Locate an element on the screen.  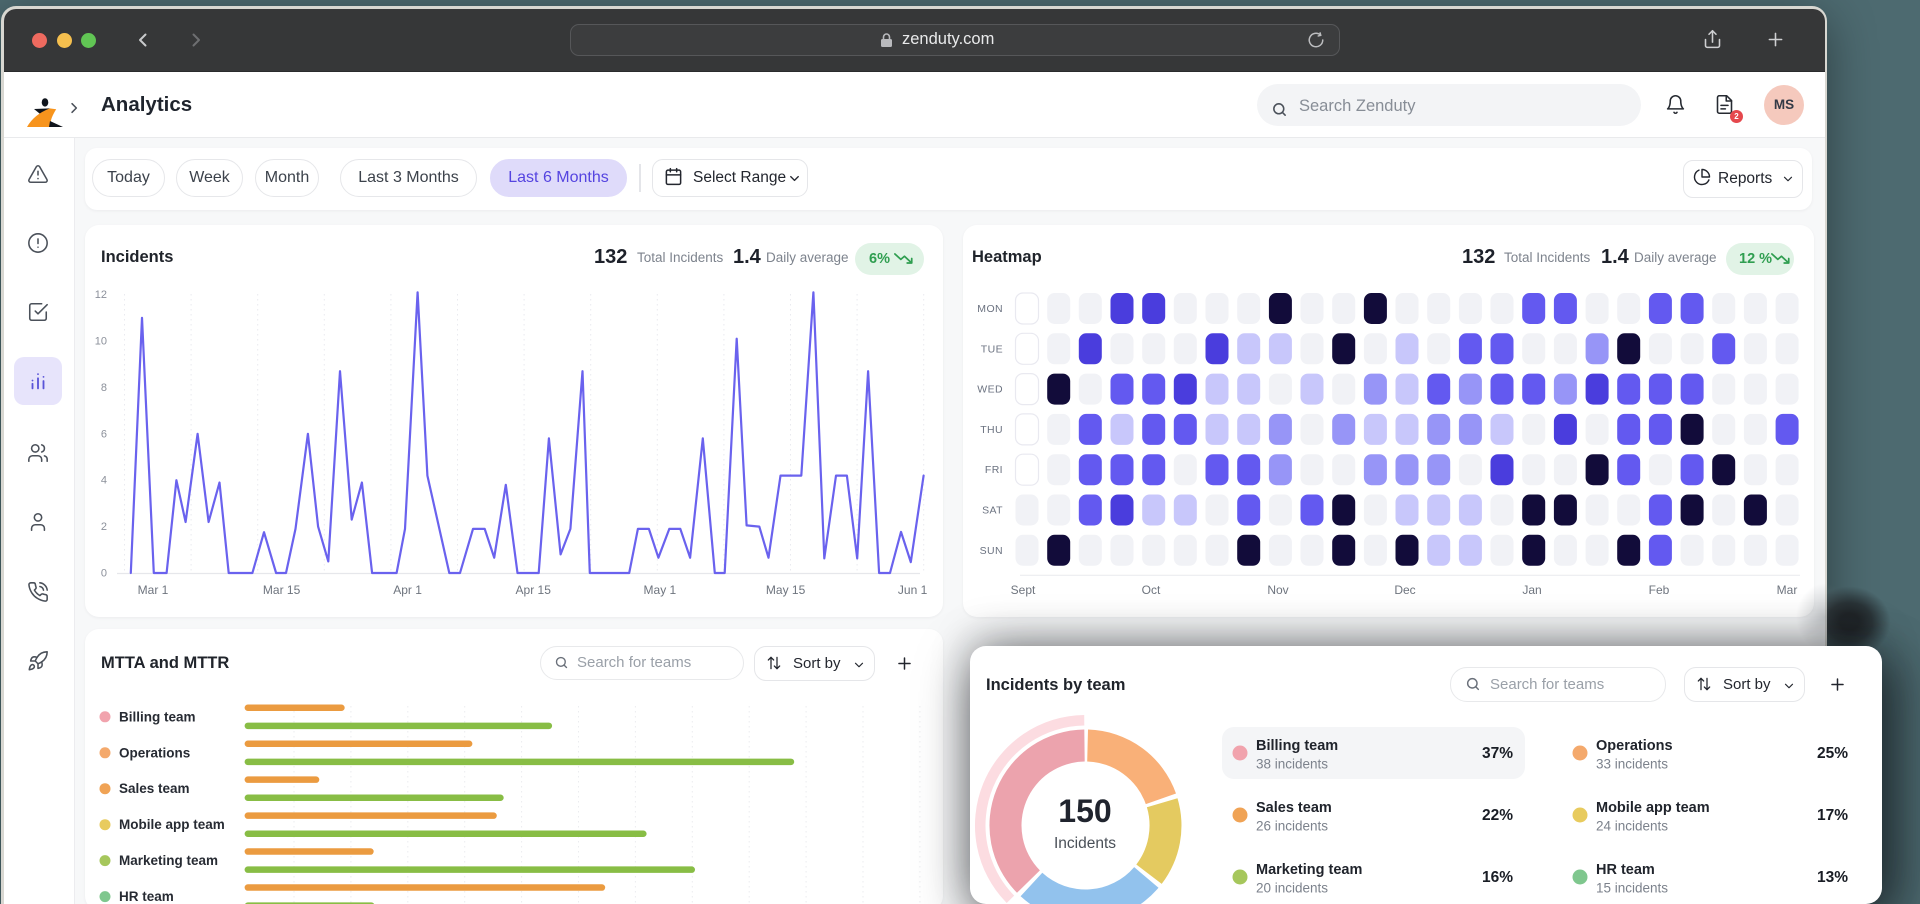
svg-text: 17% is located at coordinates (1832, 815).